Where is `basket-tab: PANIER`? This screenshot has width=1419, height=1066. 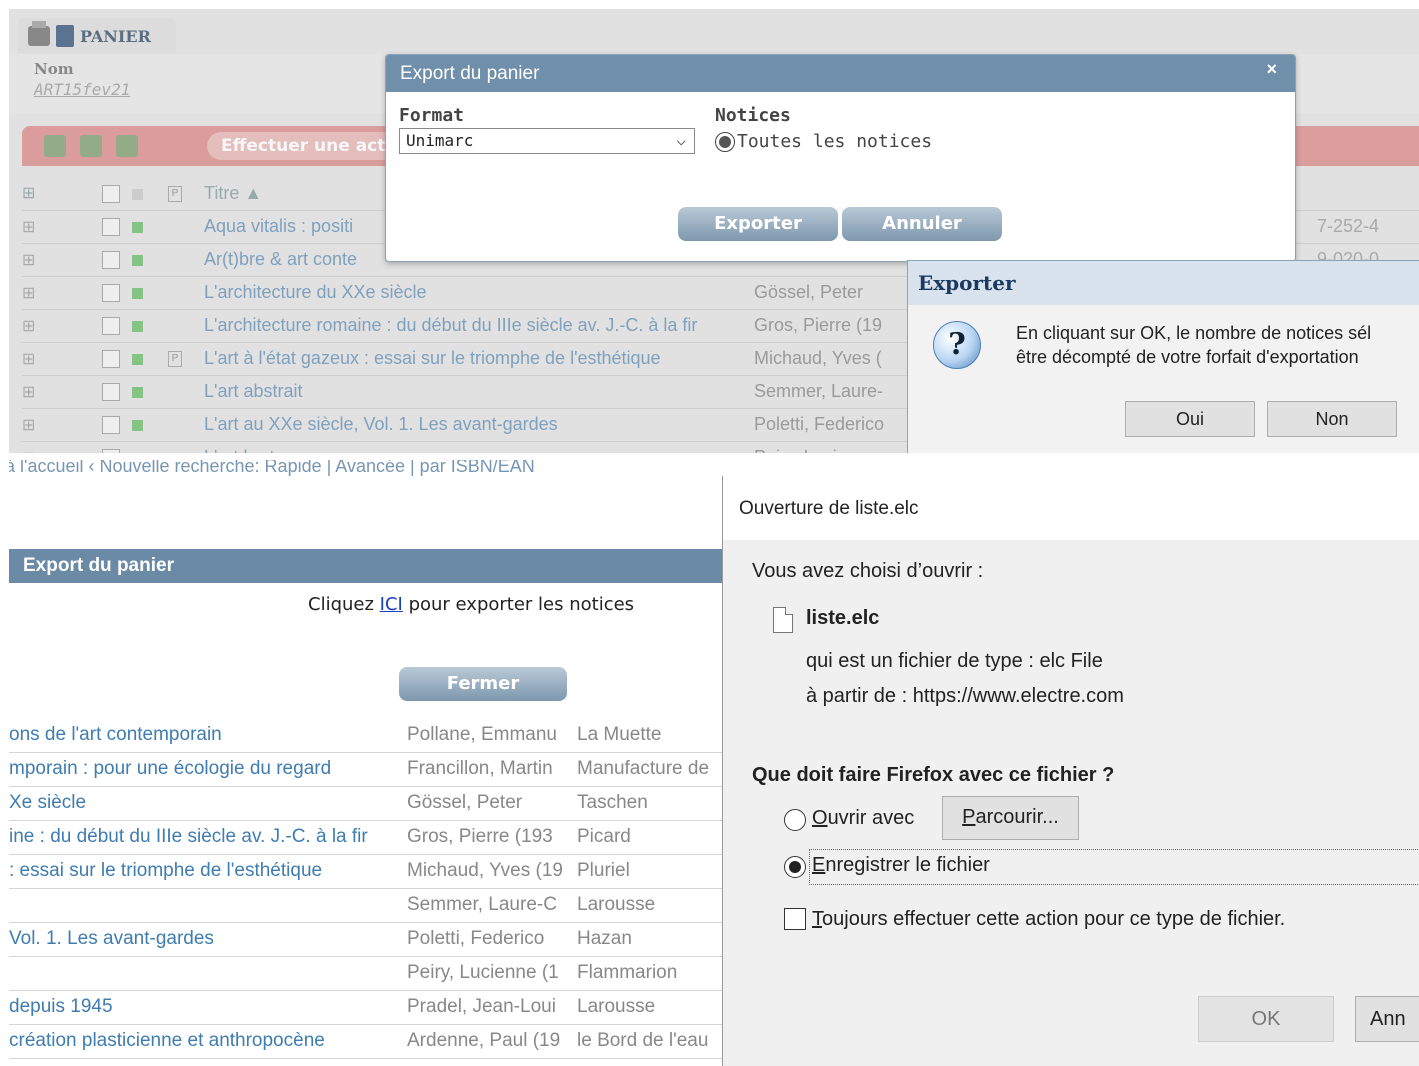
basket-tab: PANIER is located at coordinates (97, 36).